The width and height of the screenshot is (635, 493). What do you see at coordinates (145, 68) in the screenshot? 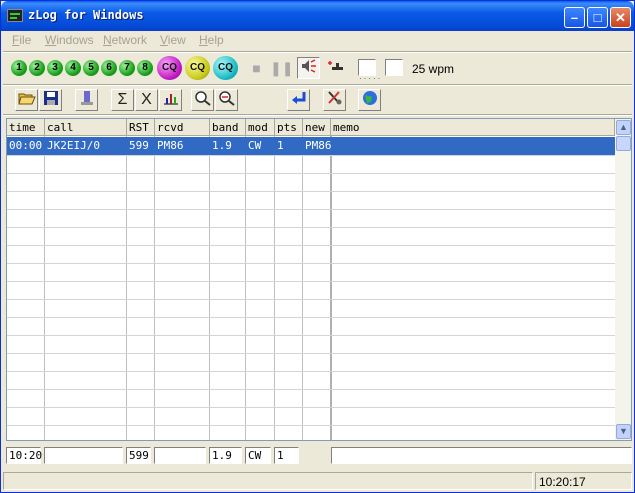
I see `cw-message-8-button: 8` at bounding box center [145, 68].